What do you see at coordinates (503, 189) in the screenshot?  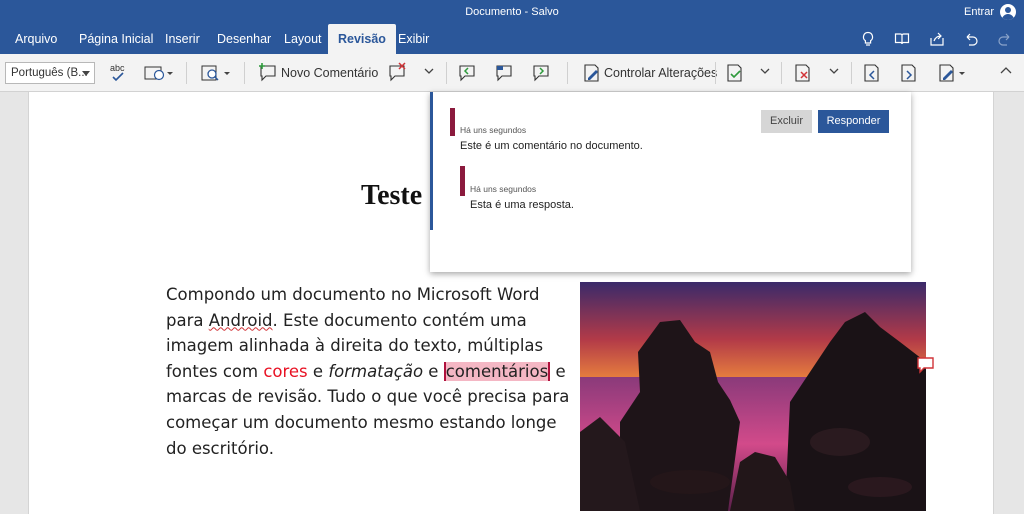 I see `reply-timestamp: Há uns segundos` at bounding box center [503, 189].